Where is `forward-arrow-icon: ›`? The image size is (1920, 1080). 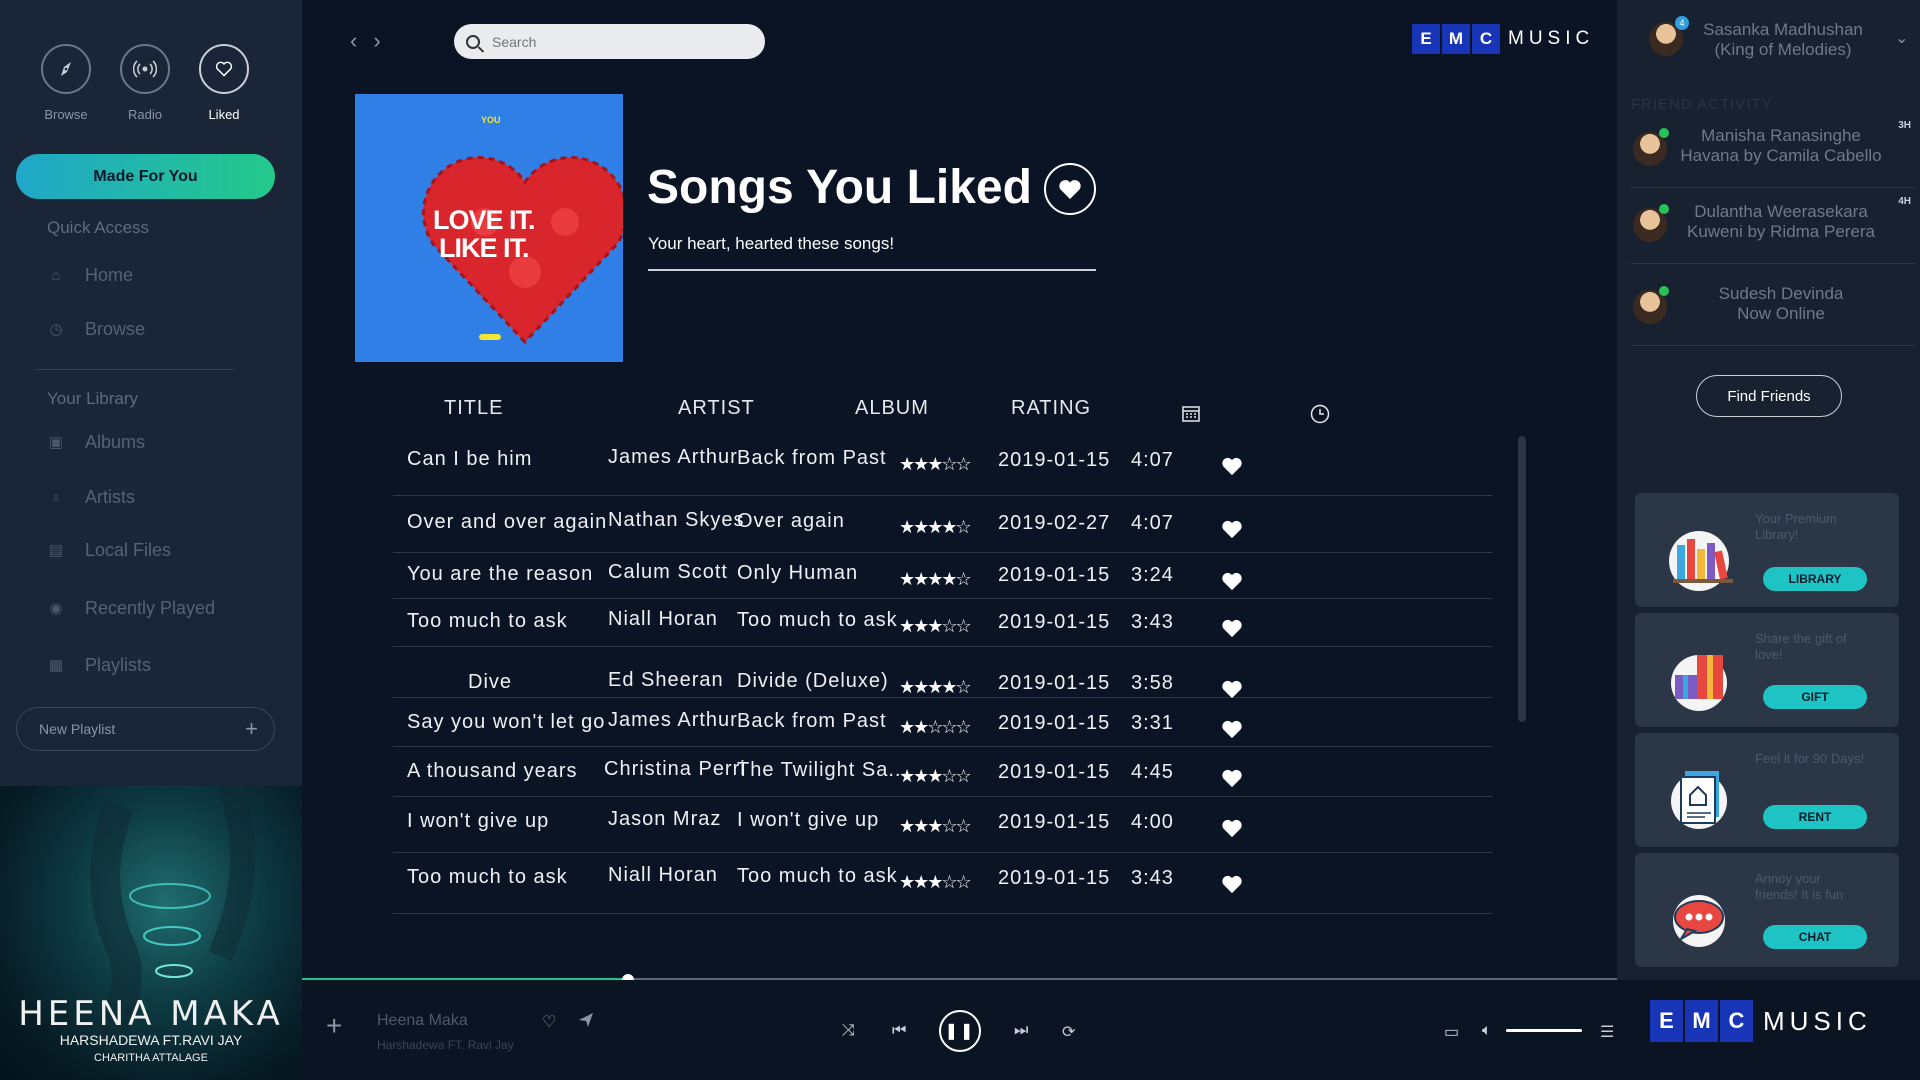
forward-arrow-icon: › is located at coordinates (376, 40).